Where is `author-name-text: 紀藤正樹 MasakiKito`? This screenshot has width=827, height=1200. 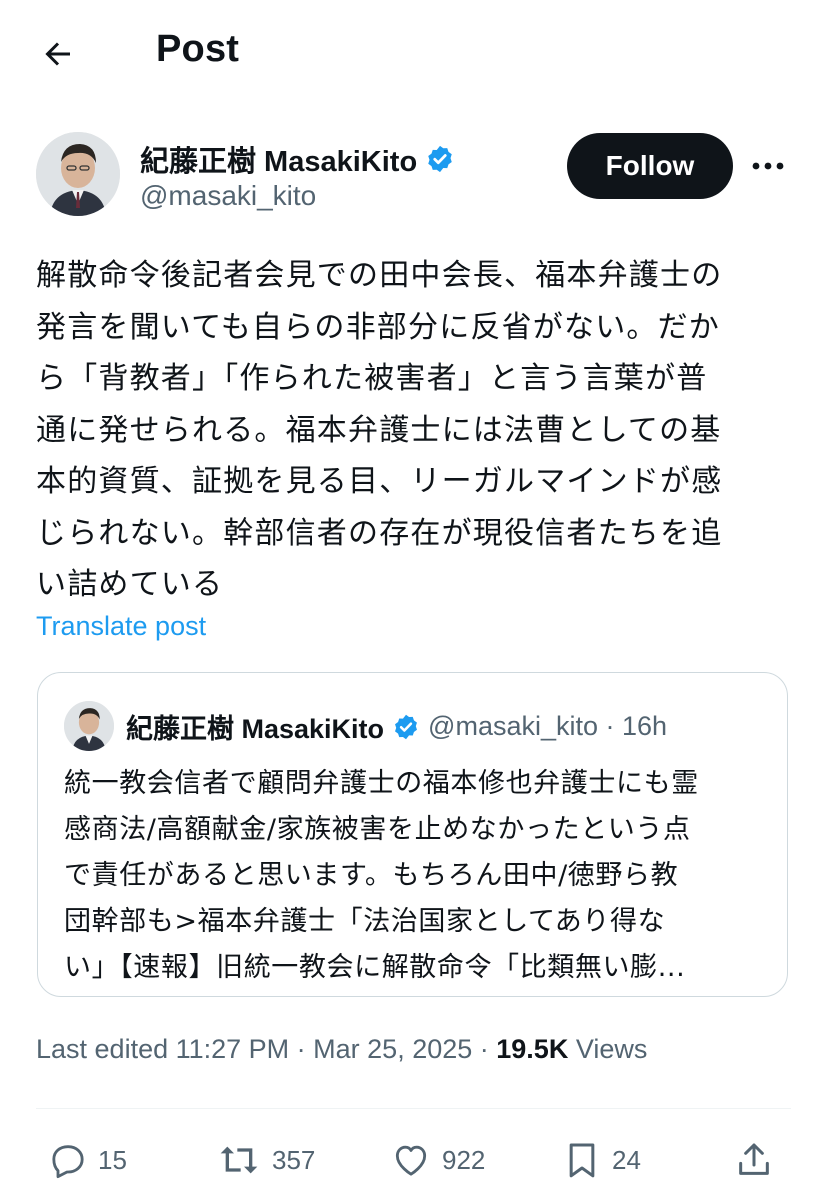
author-name-text: 紀藤正樹 MasakiKito is located at coordinates (279, 162).